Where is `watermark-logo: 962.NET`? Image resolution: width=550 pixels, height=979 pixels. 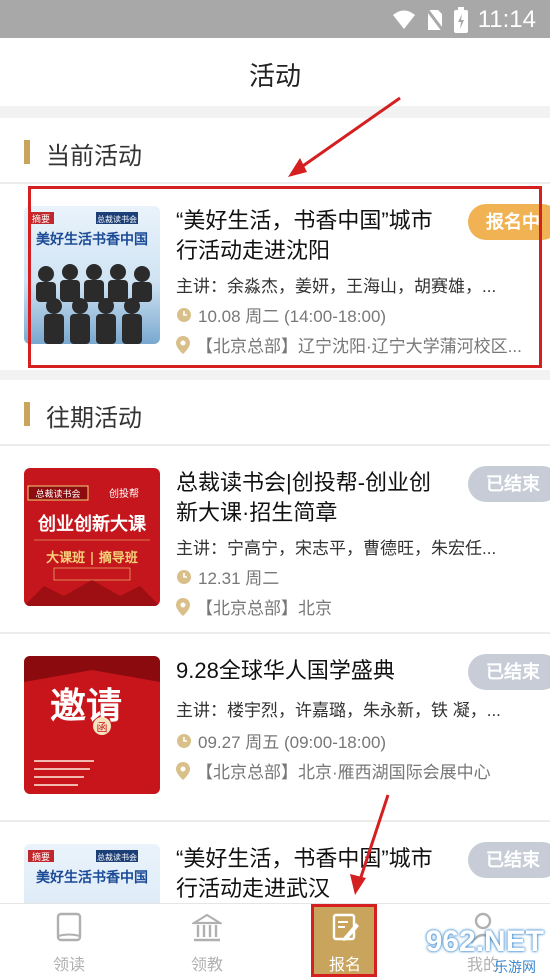
watermark-logo: 962.NET is located at coordinates (484, 941).